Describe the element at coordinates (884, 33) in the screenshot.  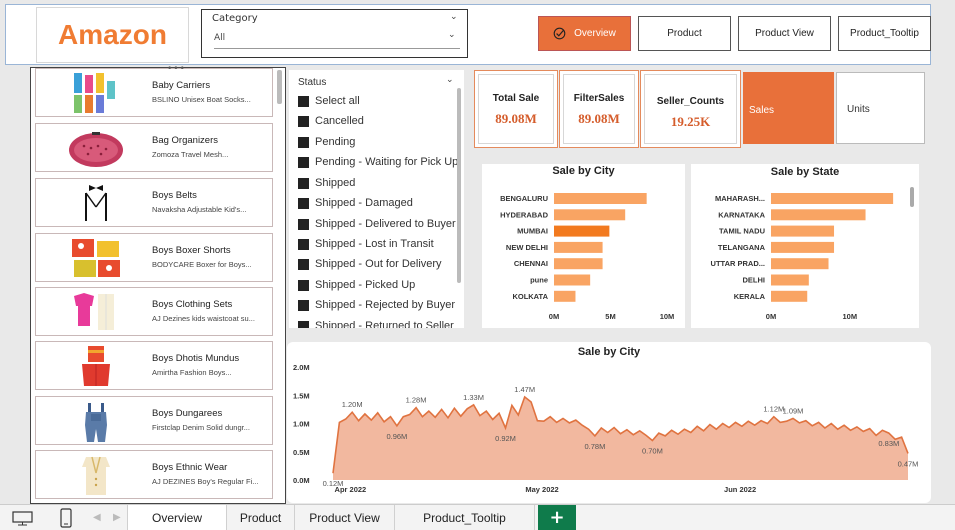
I see `nav-product-tooltip-button: Product_Tooltip` at that location.